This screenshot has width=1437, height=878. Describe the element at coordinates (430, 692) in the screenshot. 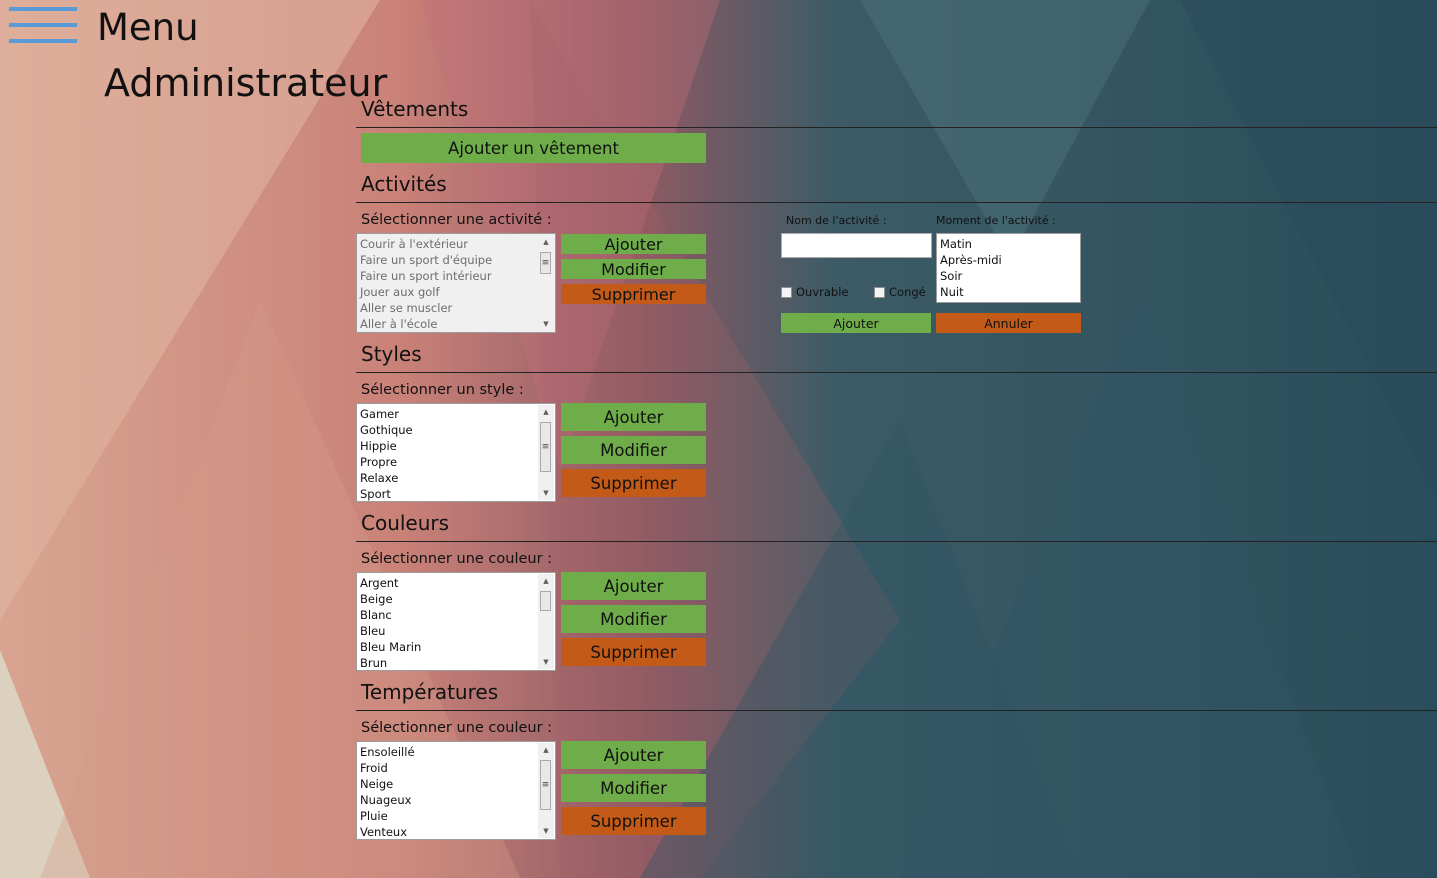

I see `section-title-temperatures: Températures` at that location.